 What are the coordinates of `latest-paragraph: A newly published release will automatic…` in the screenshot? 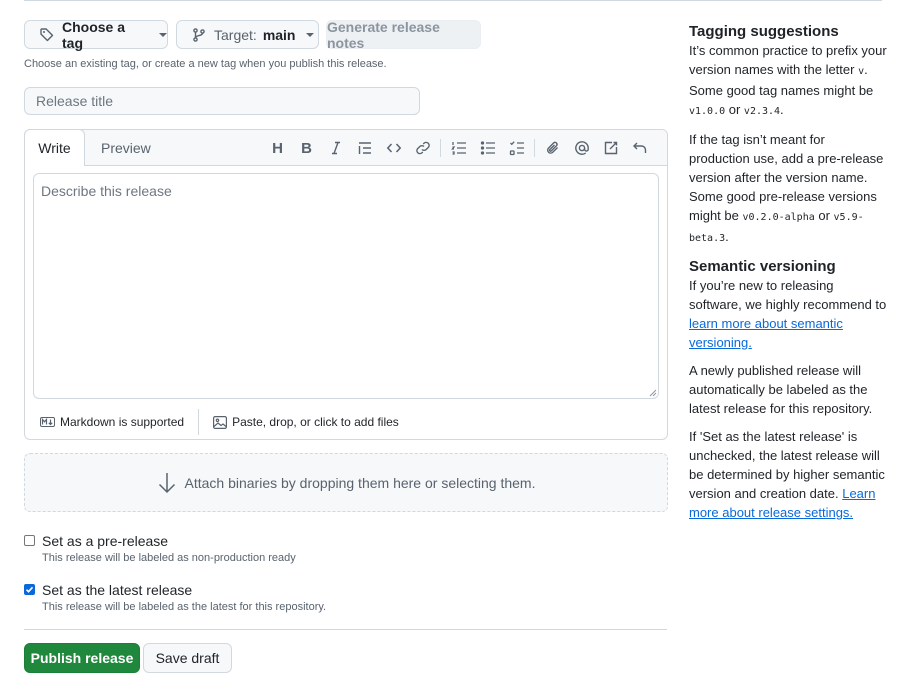 It's located at (781, 389).